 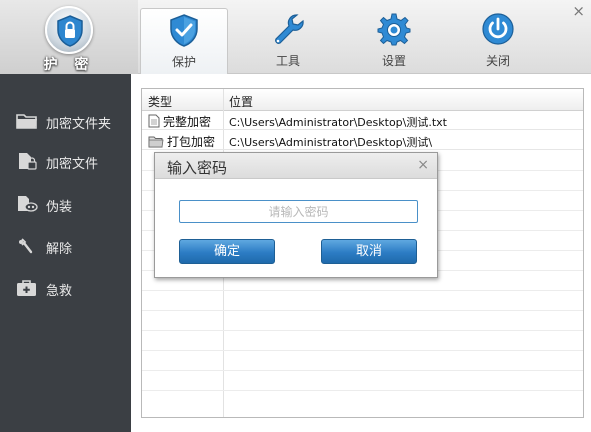 I want to click on file-lock-icon, so click(x=28, y=161).